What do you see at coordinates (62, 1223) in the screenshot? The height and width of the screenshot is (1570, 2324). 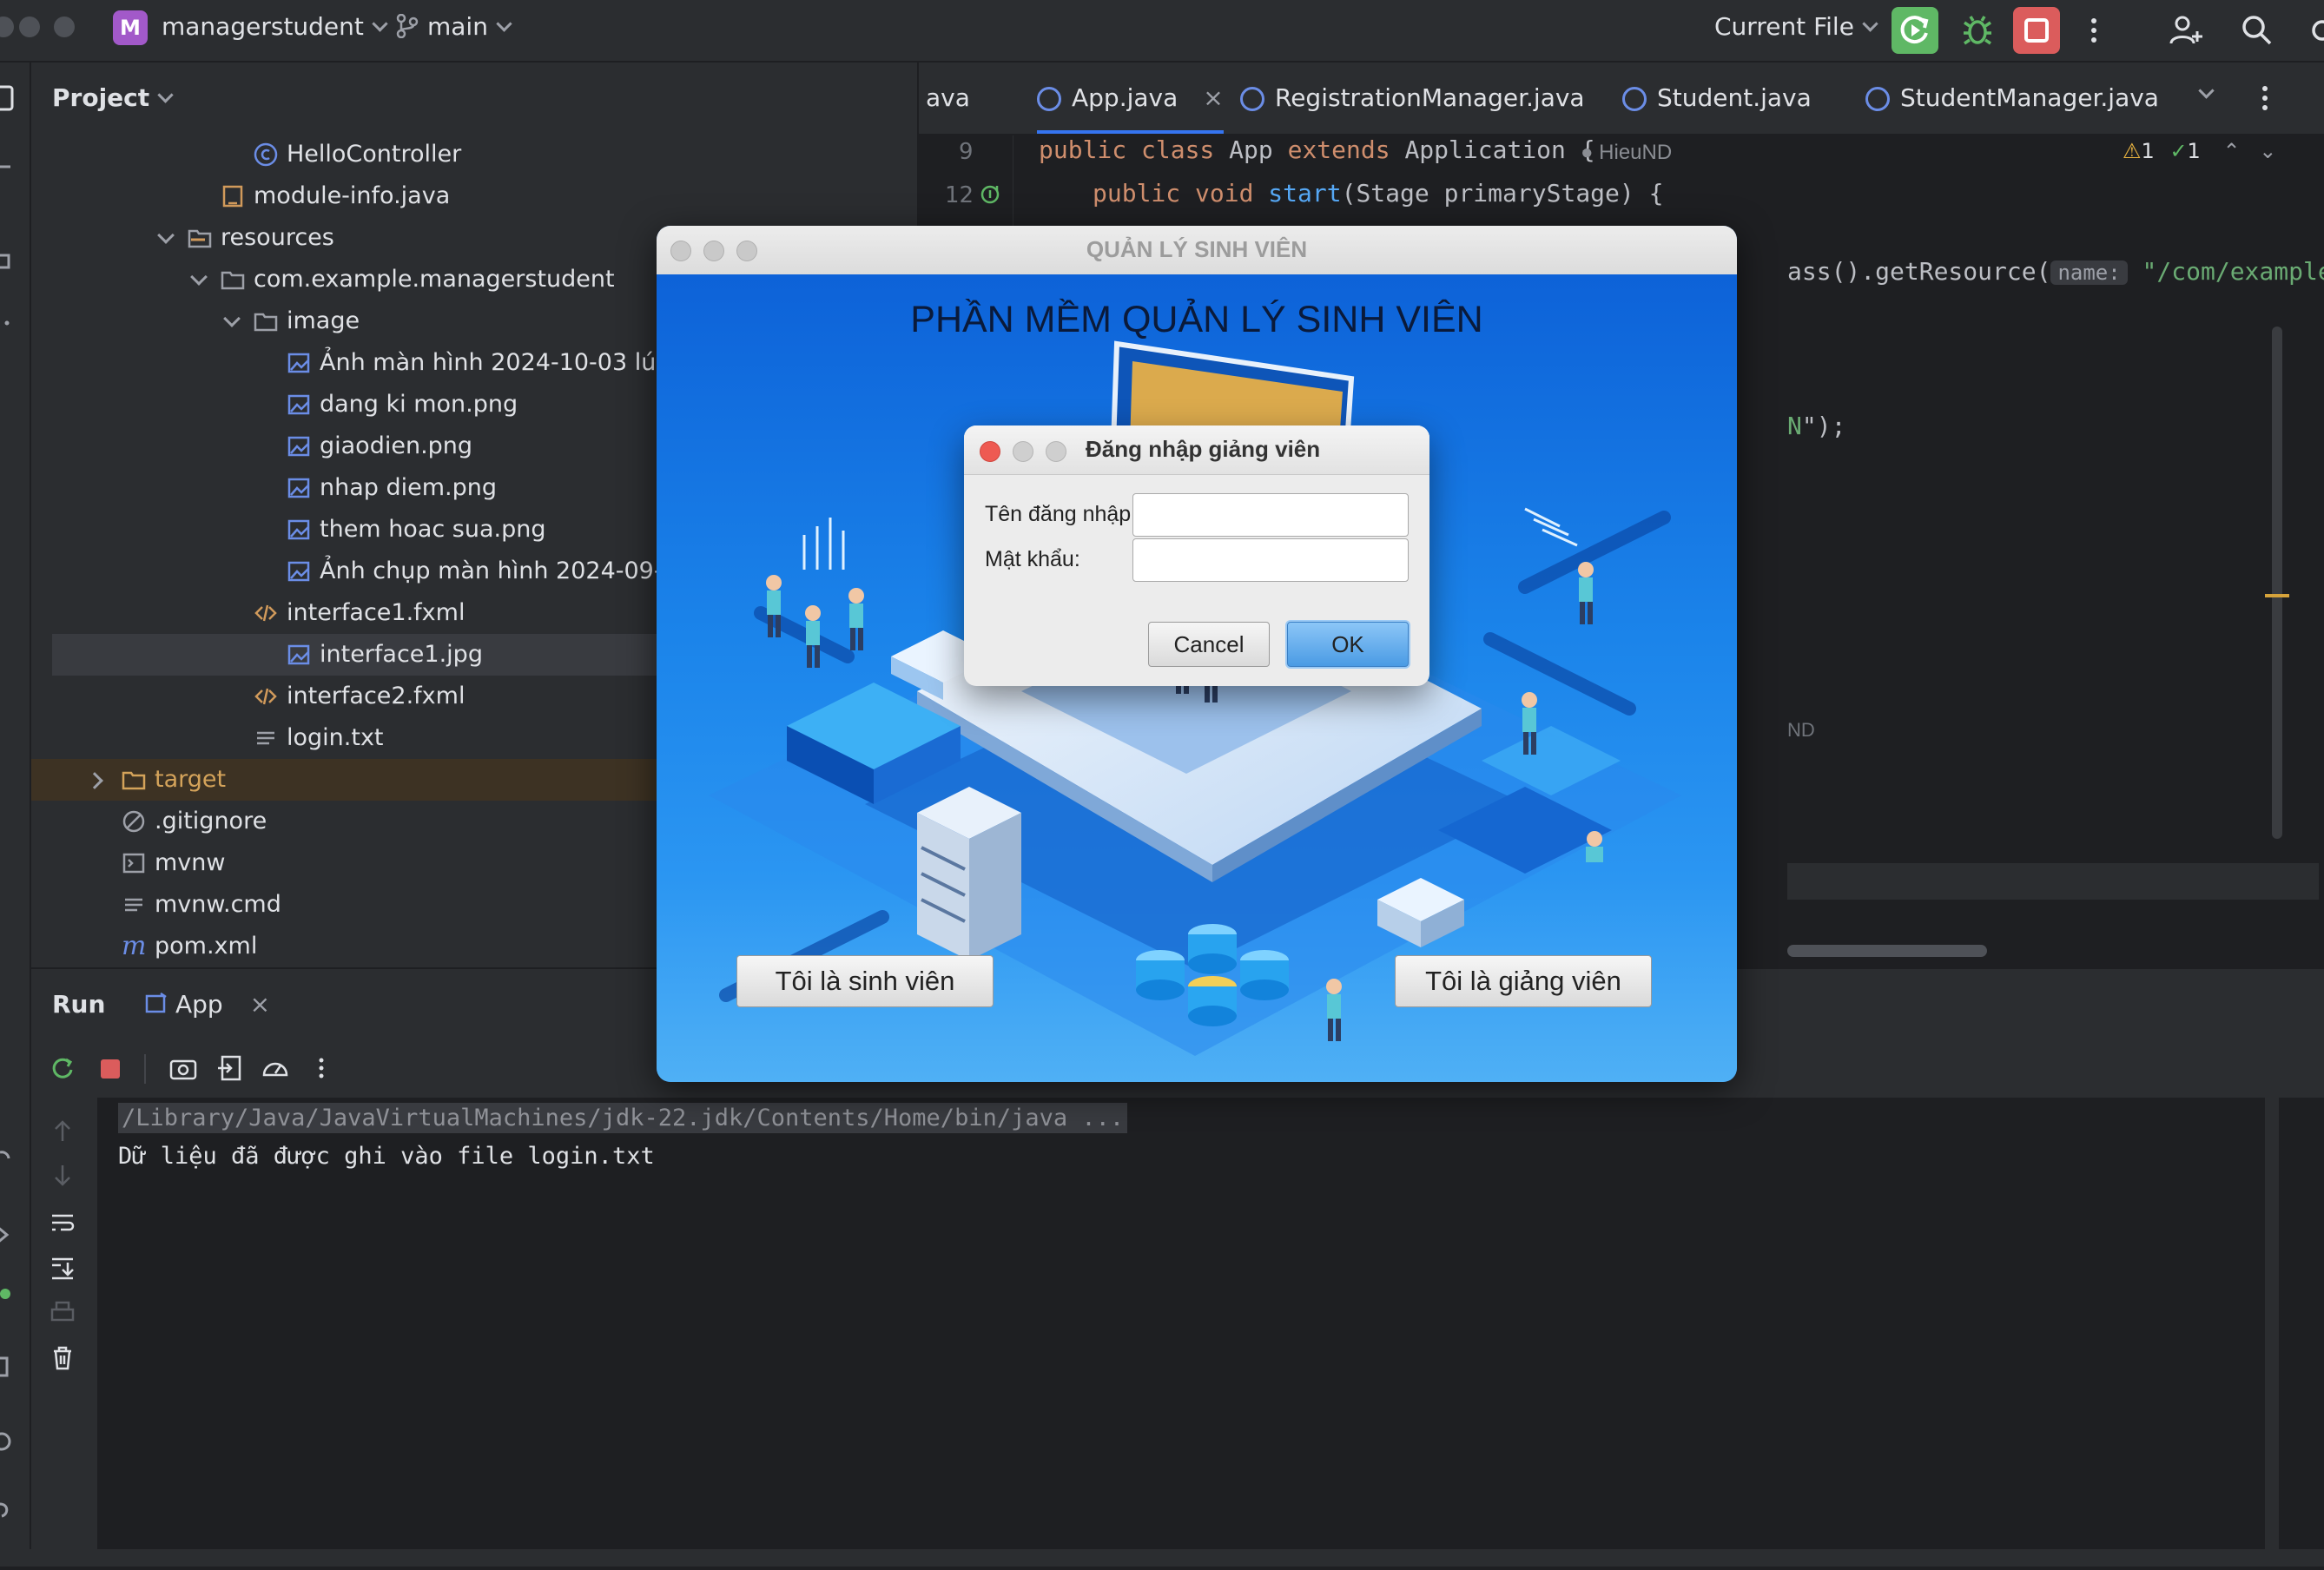 I see `soft-wrap-icon` at bounding box center [62, 1223].